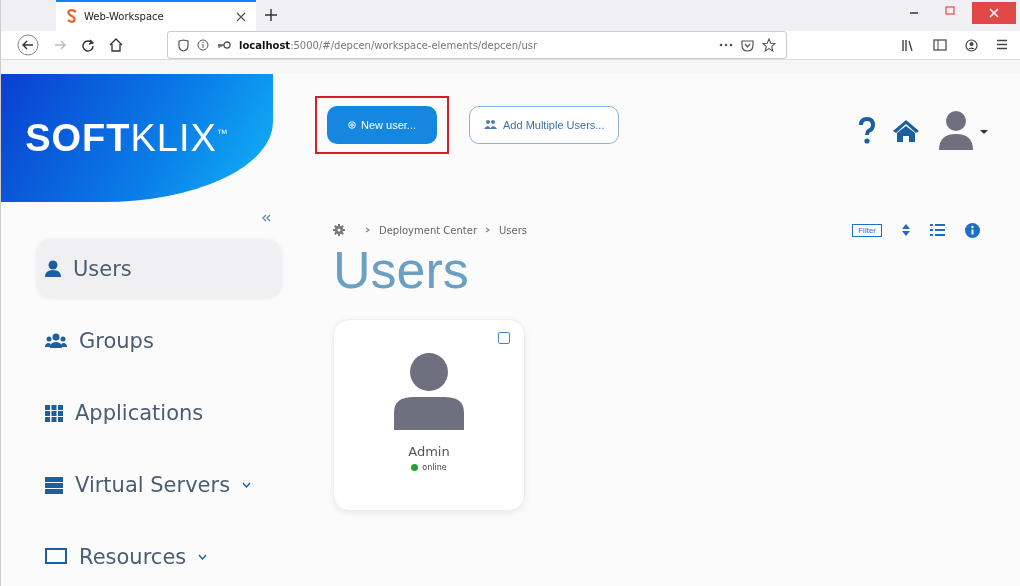 The height and width of the screenshot is (586, 1020). I want to click on sort-icon, so click(906, 230).